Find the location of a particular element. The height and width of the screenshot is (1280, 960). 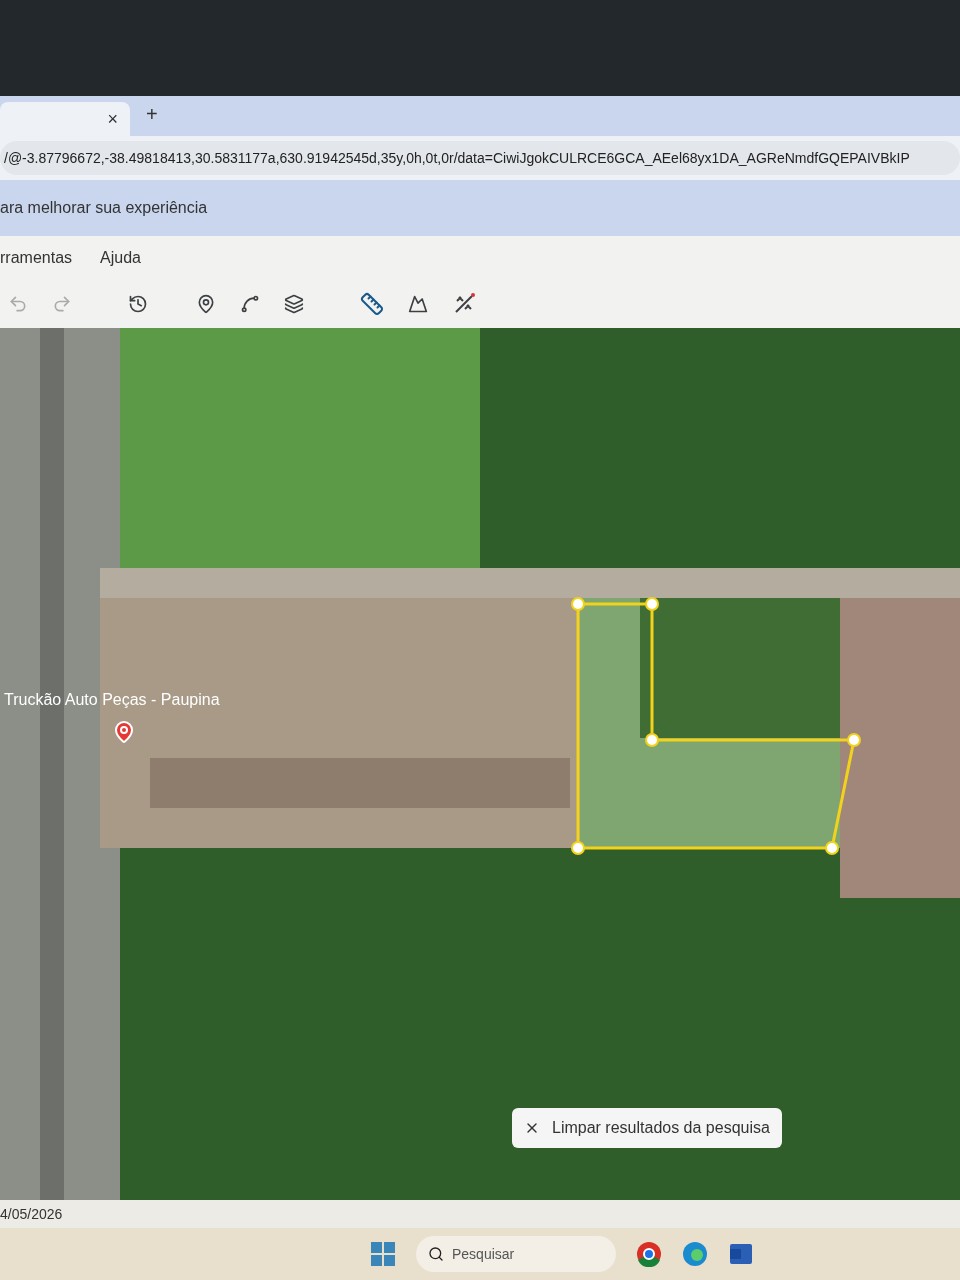

new-tab-button: + is located at coordinates (152, 114).